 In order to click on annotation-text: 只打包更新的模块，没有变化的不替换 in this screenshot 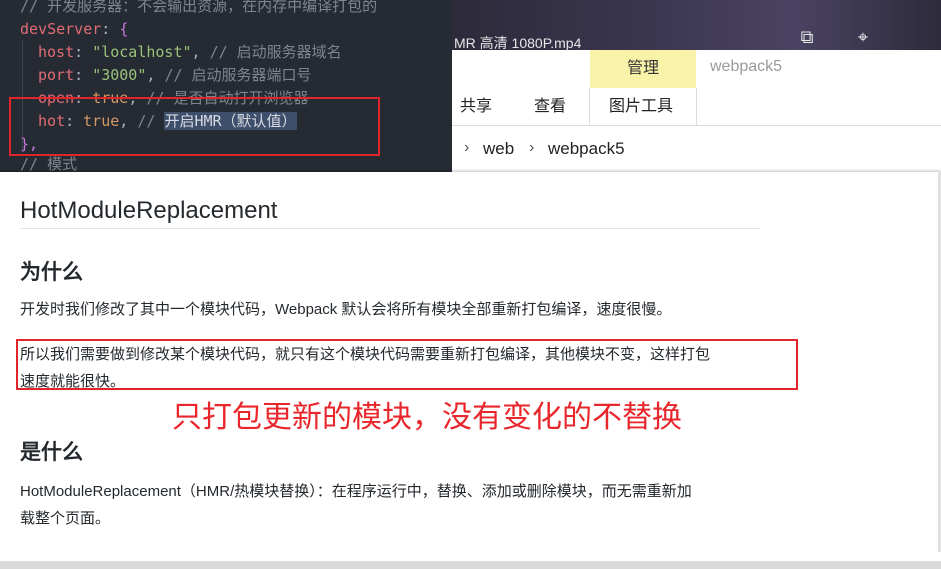, I will do `click(427, 417)`.